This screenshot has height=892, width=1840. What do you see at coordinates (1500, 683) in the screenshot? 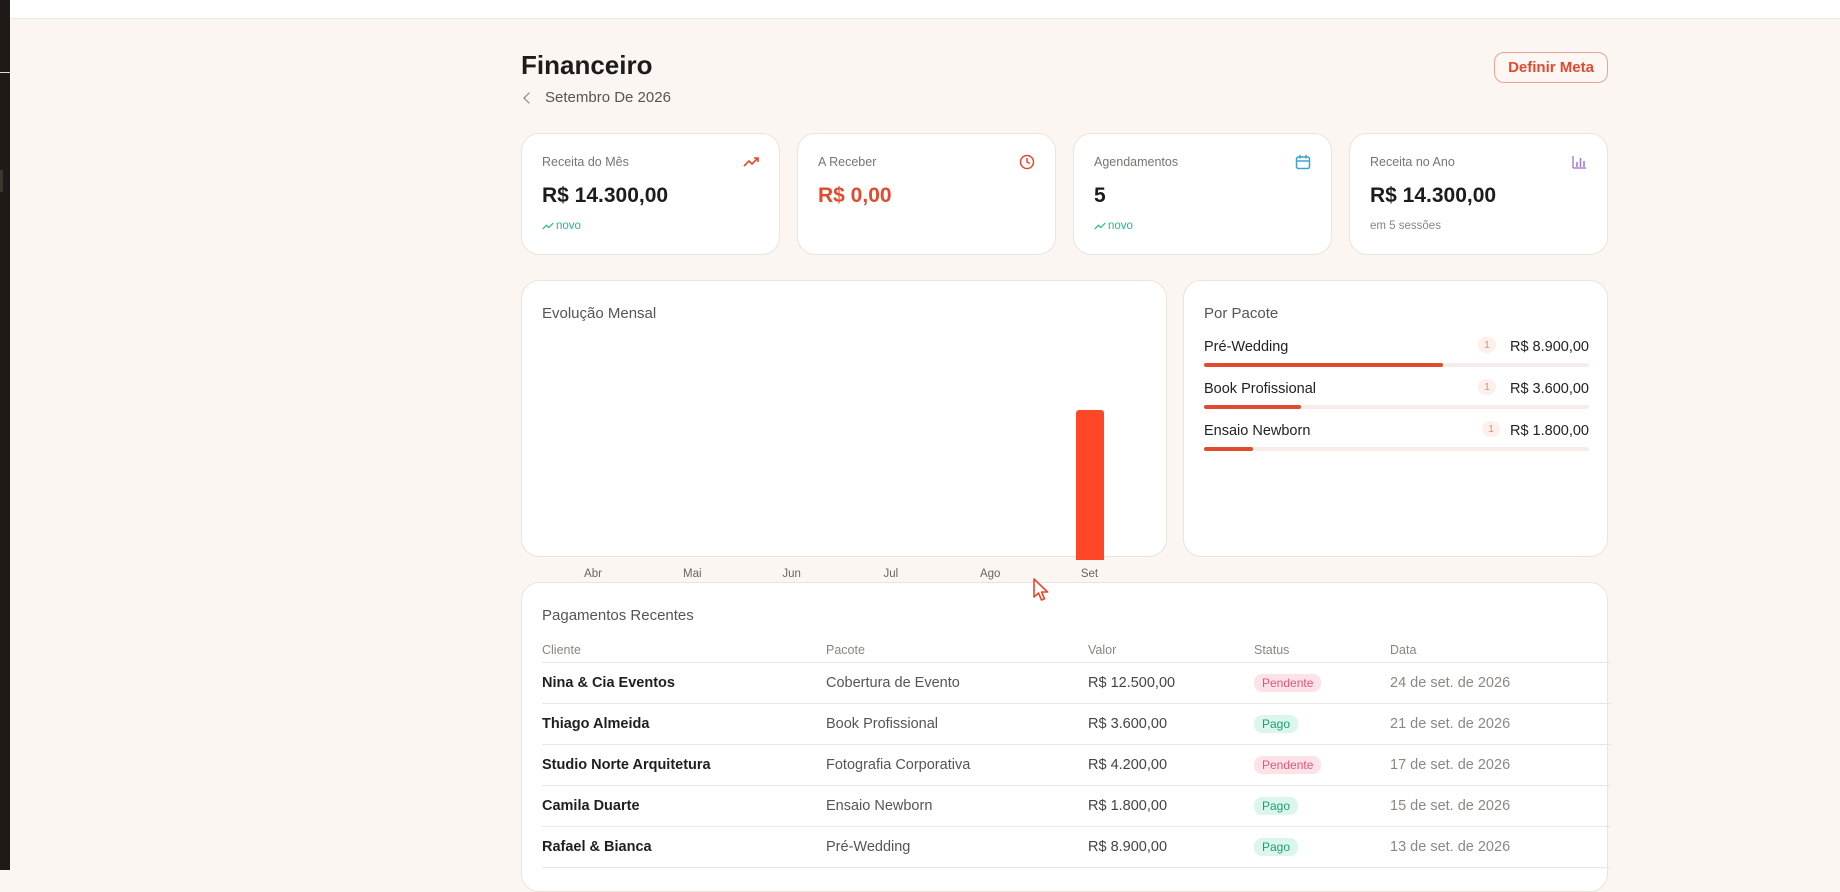
I see `cell-date: 24 de set. de 2026` at bounding box center [1500, 683].